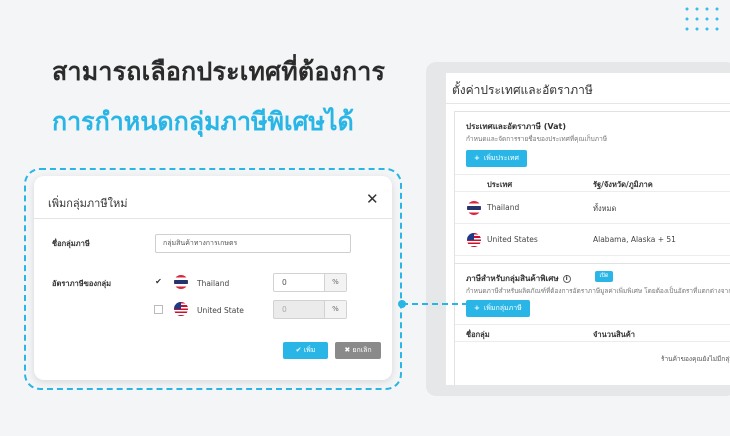 The width and height of the screenshot is (730, 436). I want to click on vat-table-header: ประเทศ รัฐ/จังหวัด/ภูมิภาค, so click(592, 183).